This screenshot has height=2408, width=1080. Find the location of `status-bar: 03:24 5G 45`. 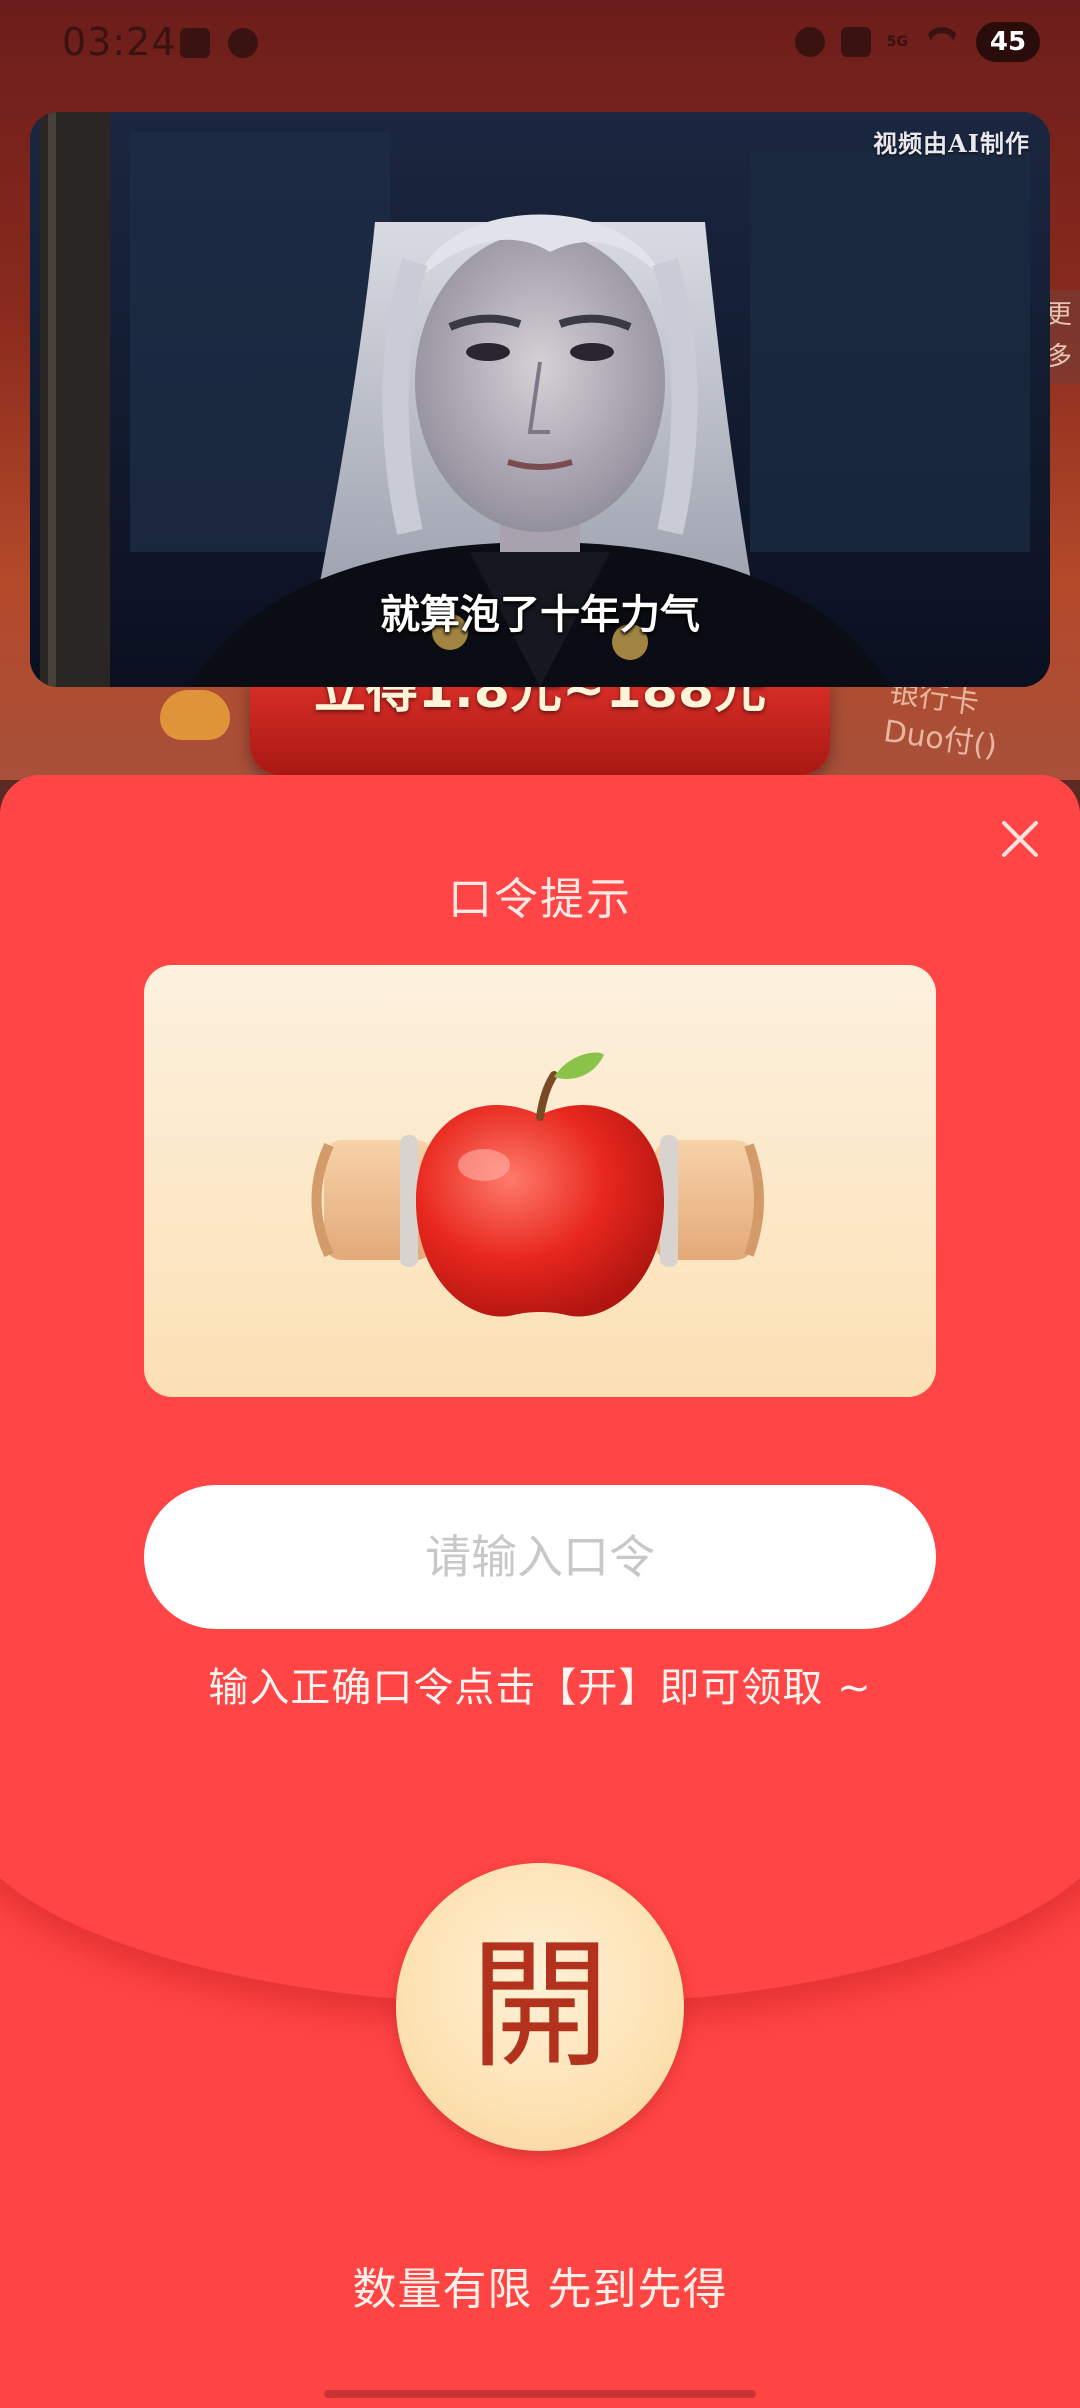

status-bar: 03:24 5G 45 is located at coordinates (540, 45).